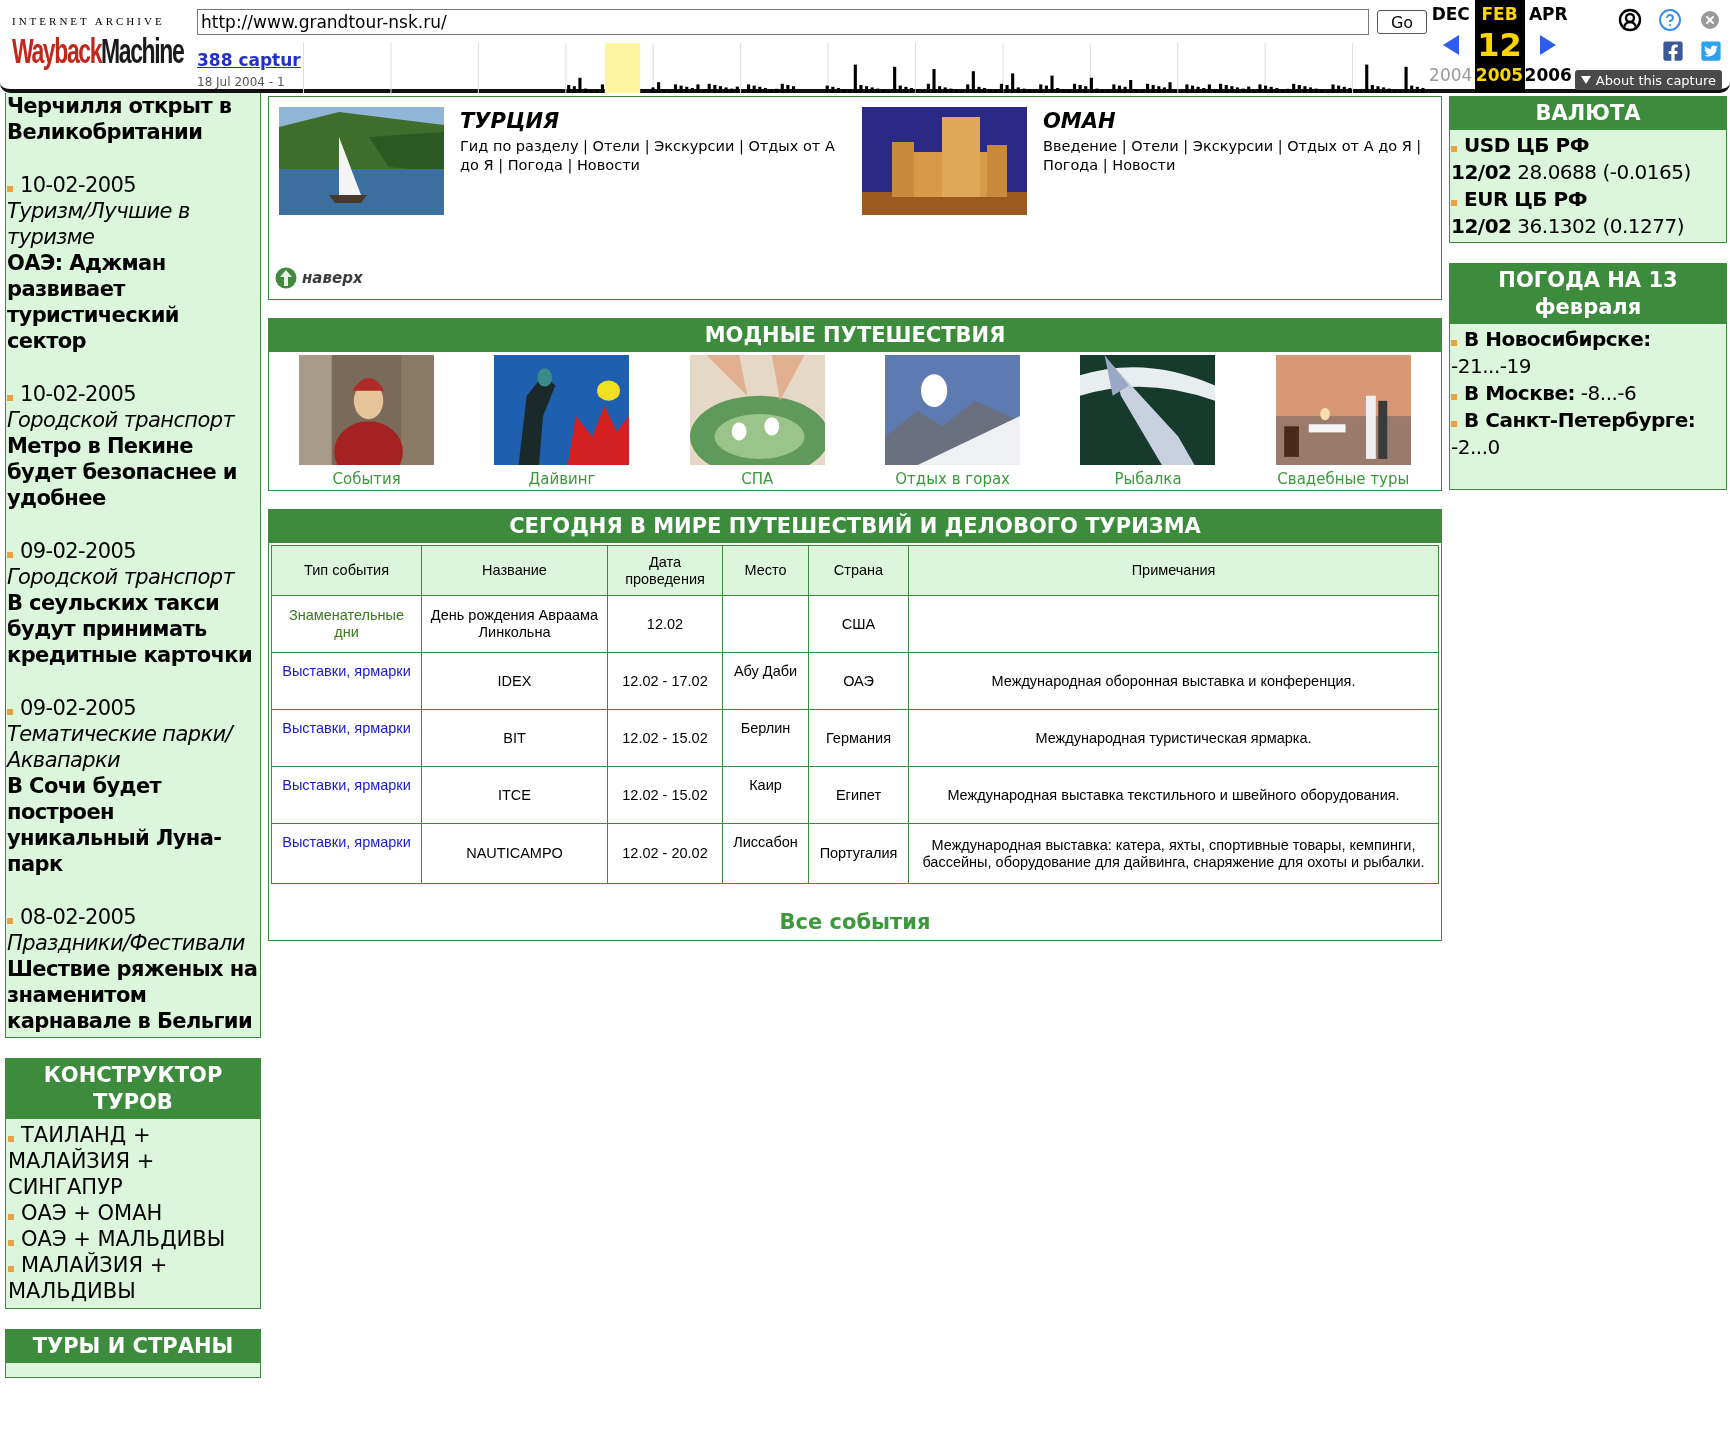 This screenshot has height=1444, width=1730. What do you see at coordinates (346, 570) in the screenshot?
I see `column-header: Тип события` at bounding box center [346, 570].